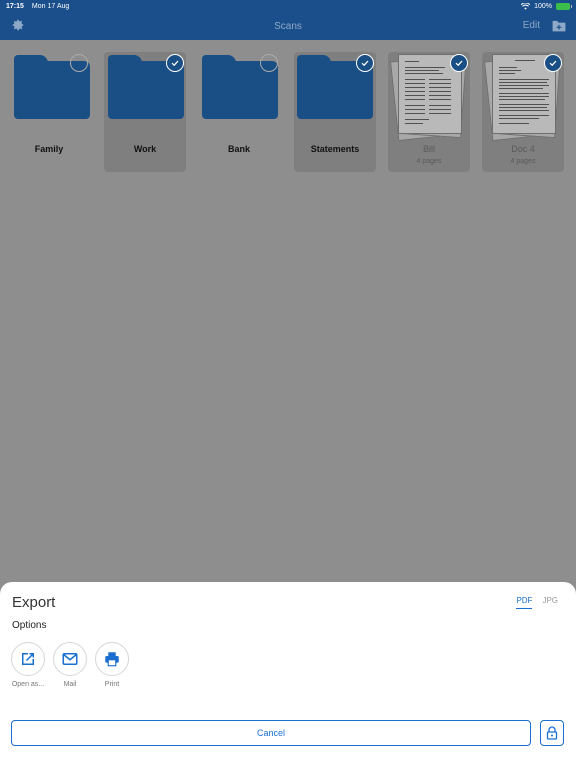 This screenshot has width=576, height=768. Describe the element at coordinates (524, 602) in the screenshot. I see `tab-pdf: PDF` at that location.